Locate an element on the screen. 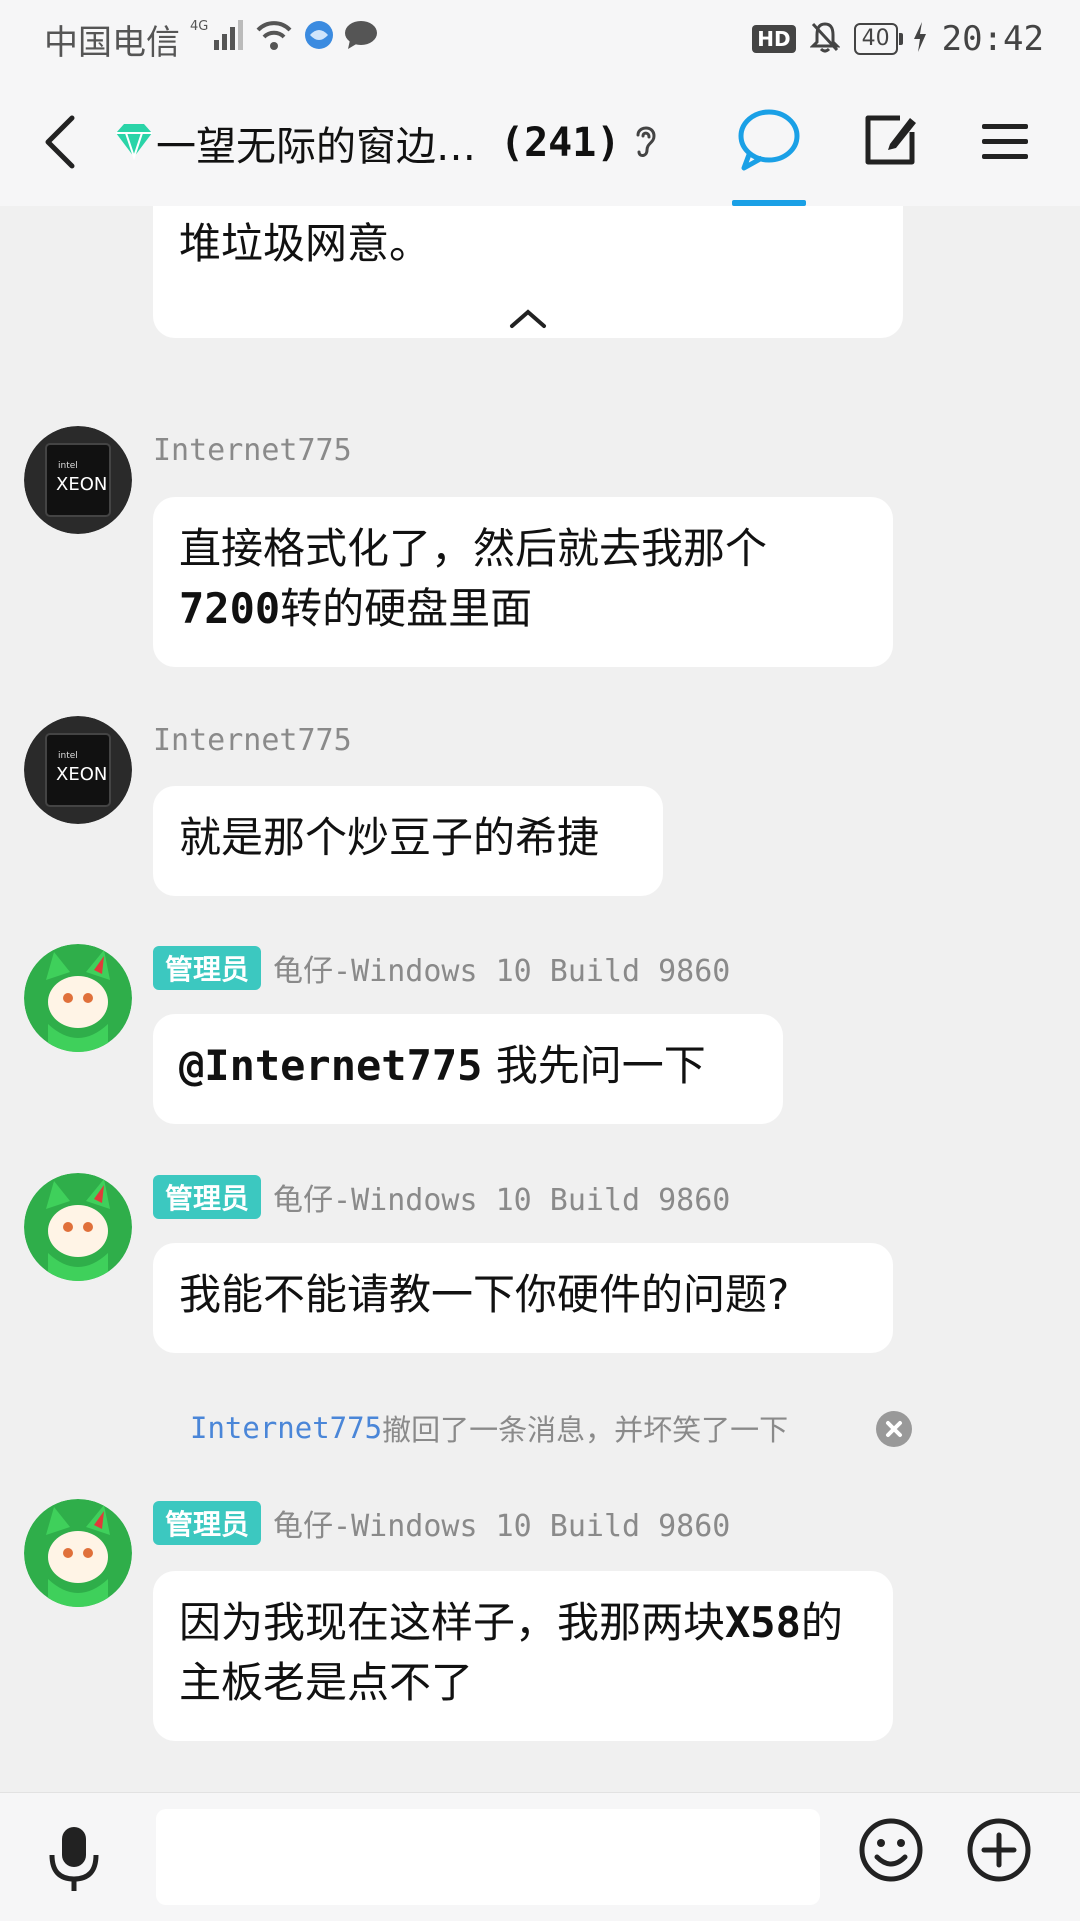  charging-icon is located at coordinates (920, 39).